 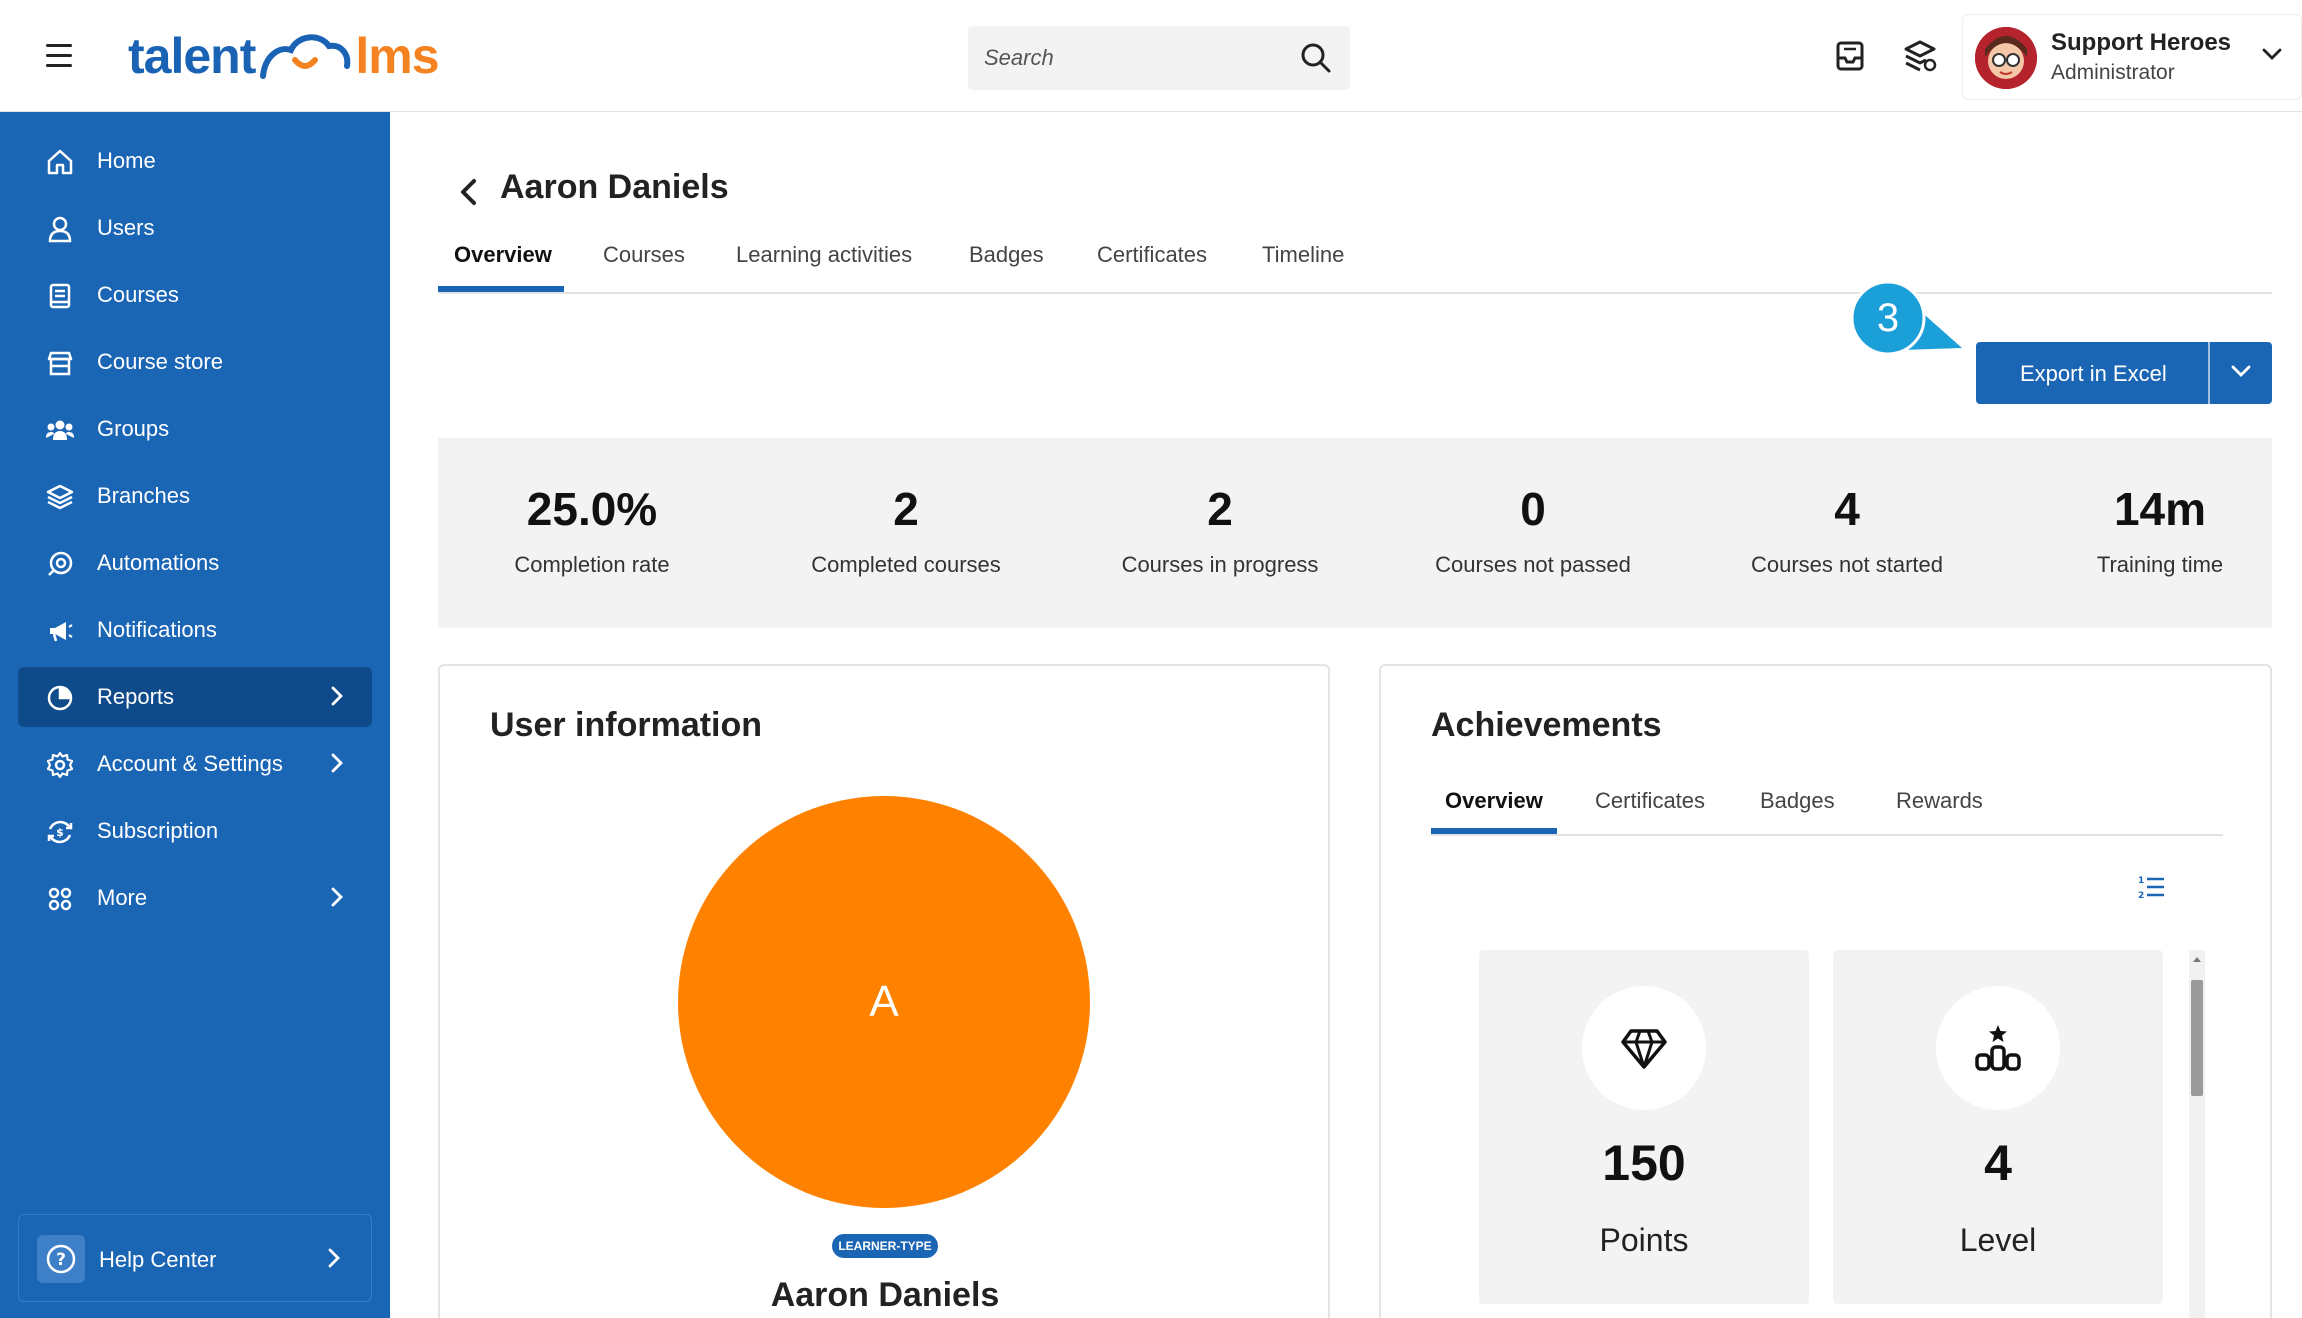 I want to click on pie-chart-icon, so click(x=60, y=698).